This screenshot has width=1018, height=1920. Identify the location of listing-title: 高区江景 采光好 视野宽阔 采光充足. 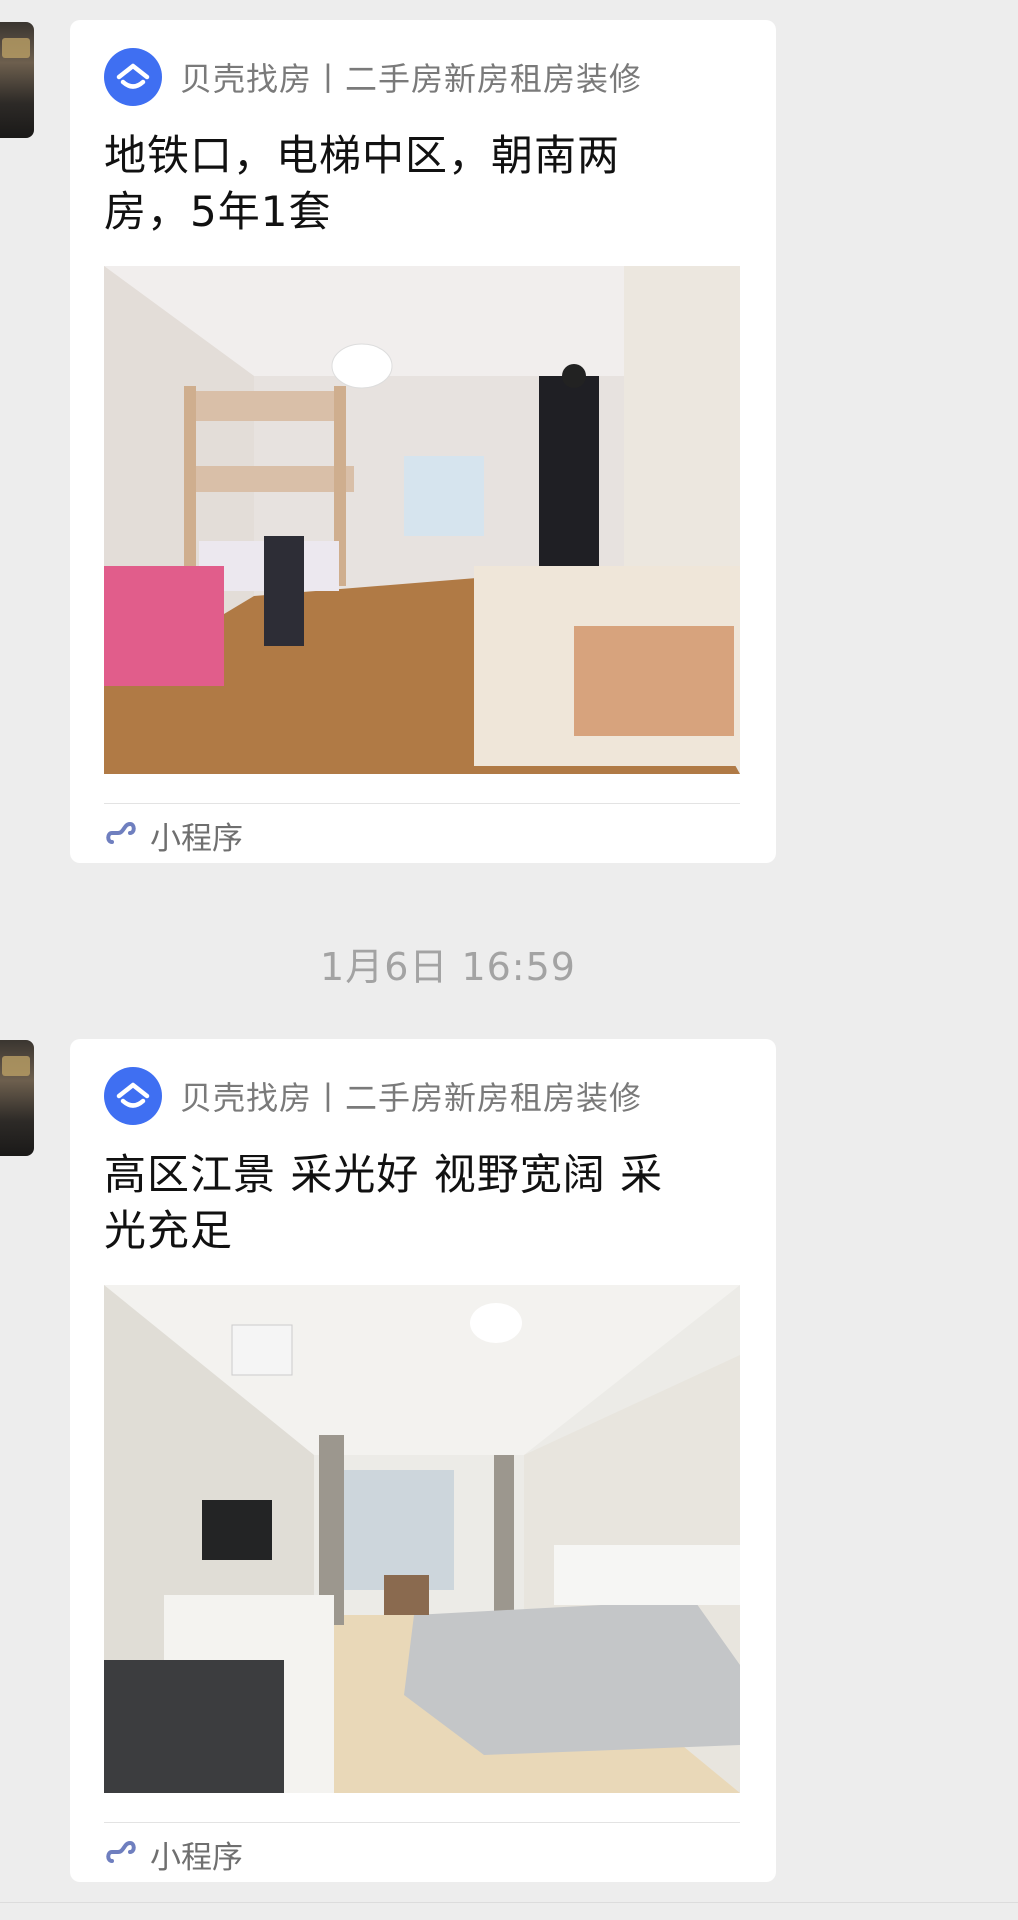
(384, 1202).